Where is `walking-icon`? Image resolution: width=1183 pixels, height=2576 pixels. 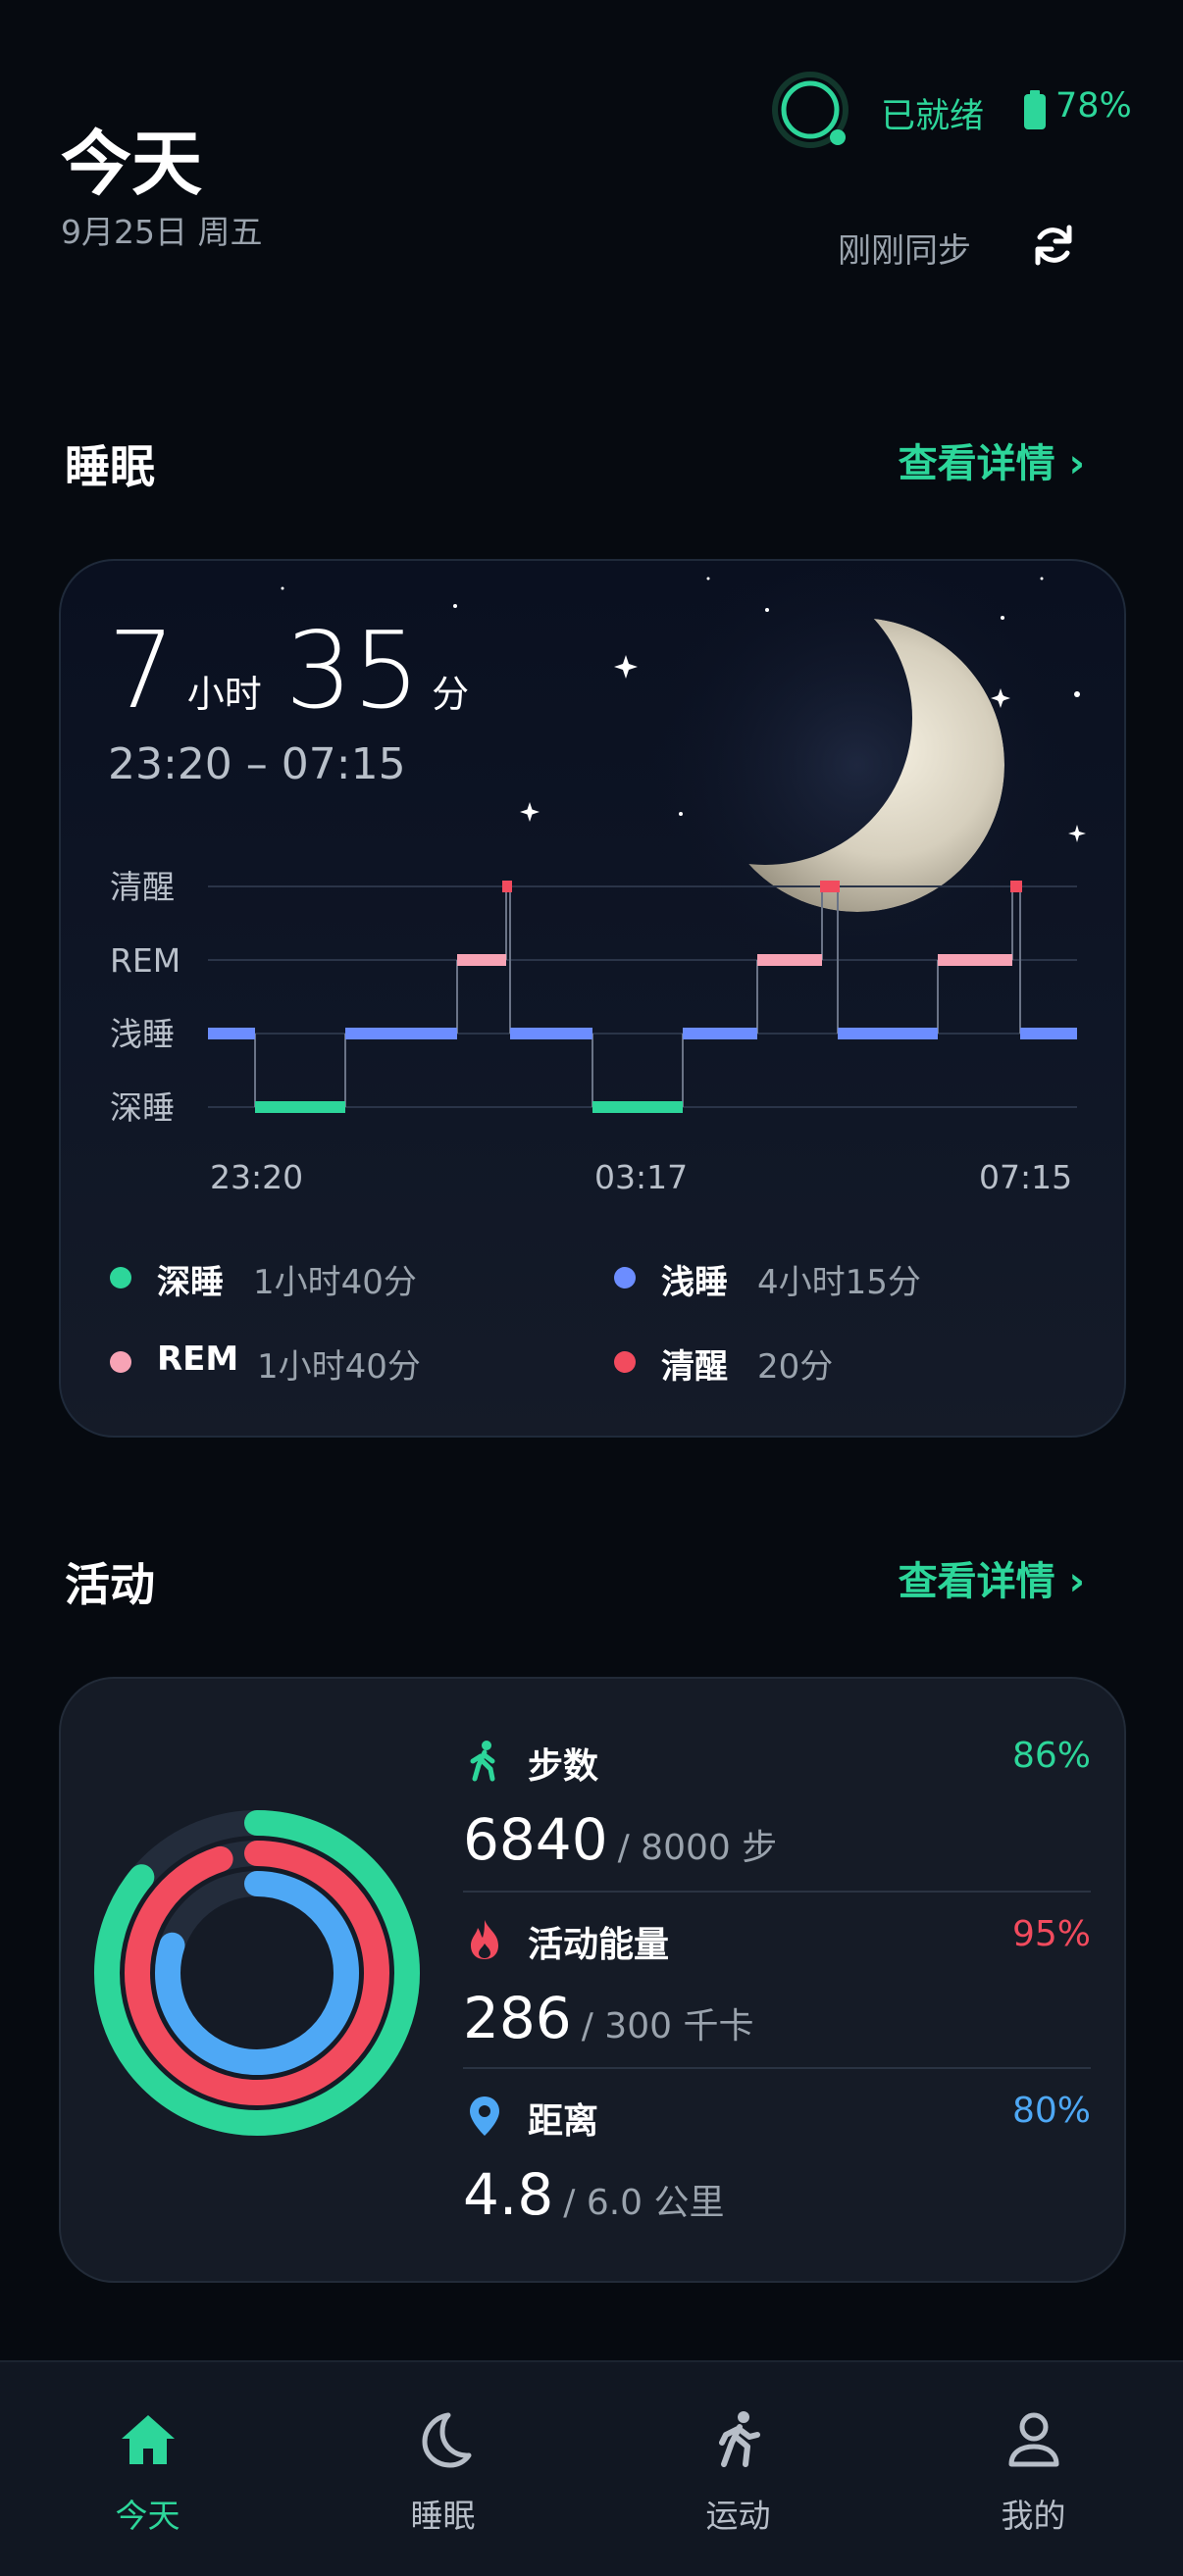 walking-icon is located at coordinates (483, 1762).